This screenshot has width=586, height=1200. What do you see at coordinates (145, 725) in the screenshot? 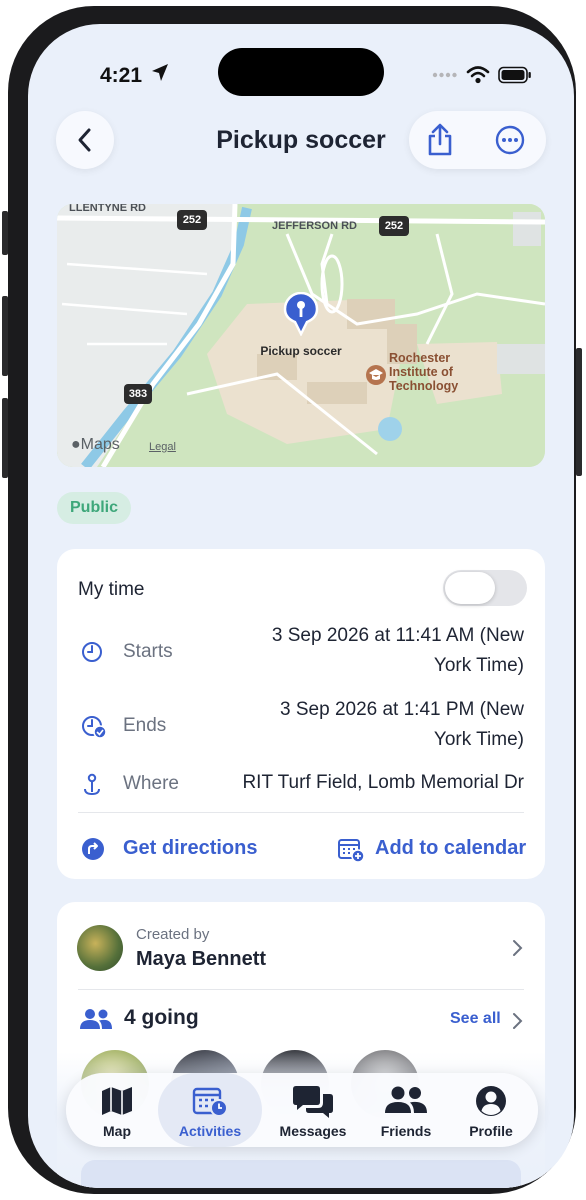
I see `ends-label: Ends` at bounding box center [145, 725].